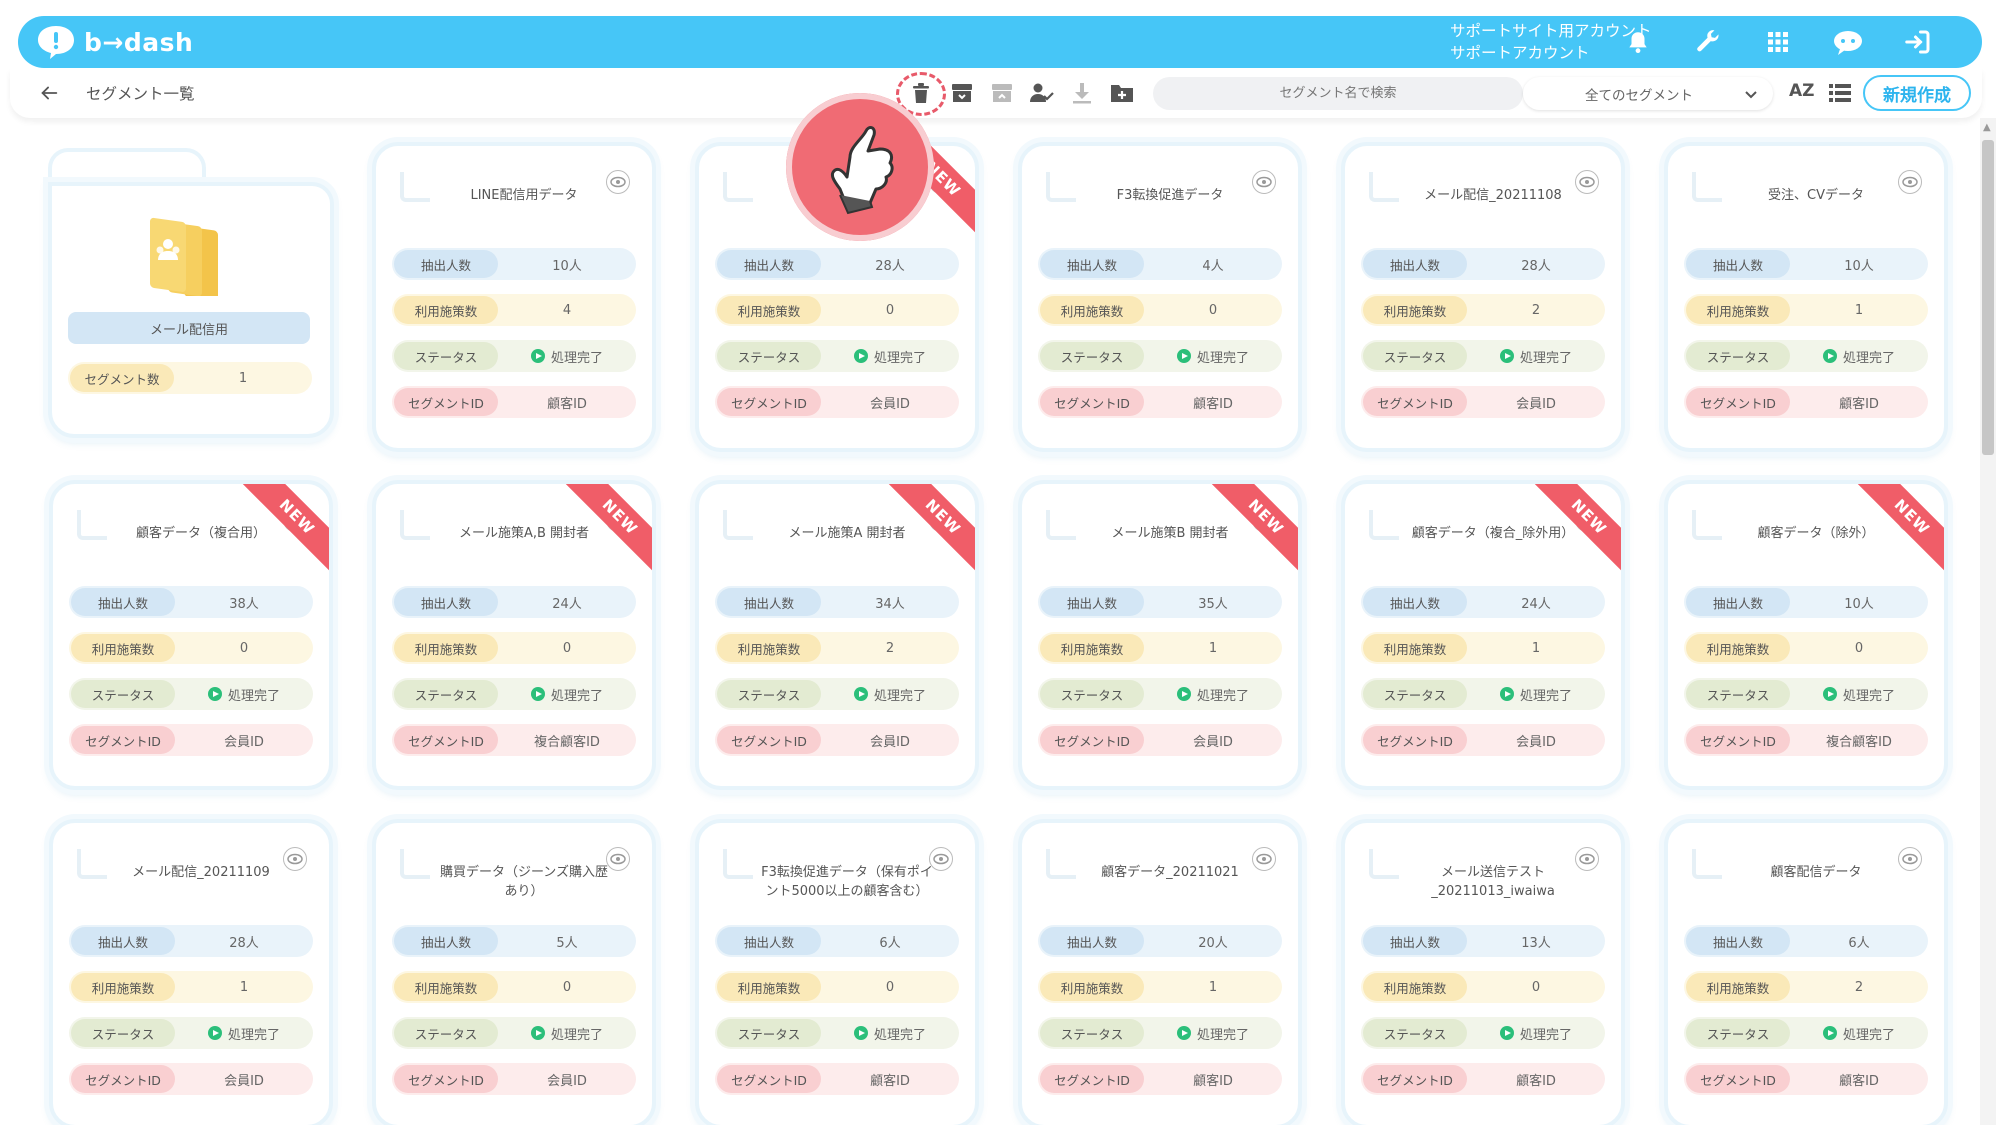  What do you see at coordinates (1000, 42) in the screenshot?
I see `top-header-bar: b→dash サポートサイト用アカウント サポートアカウント` at bounding box center [1000, 42].